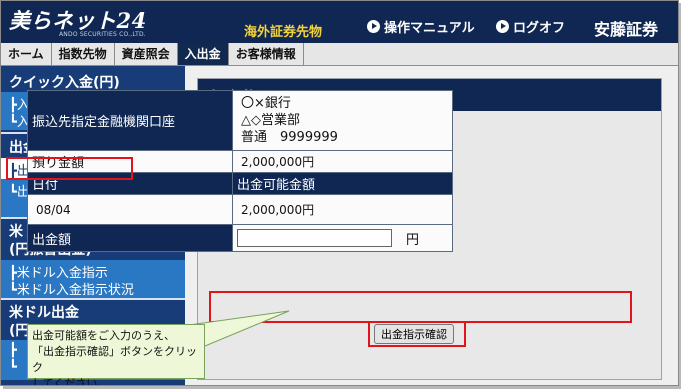 This screenshot has width=681, height=390. I want to click on callout-line: してください。, so click(70, 381).